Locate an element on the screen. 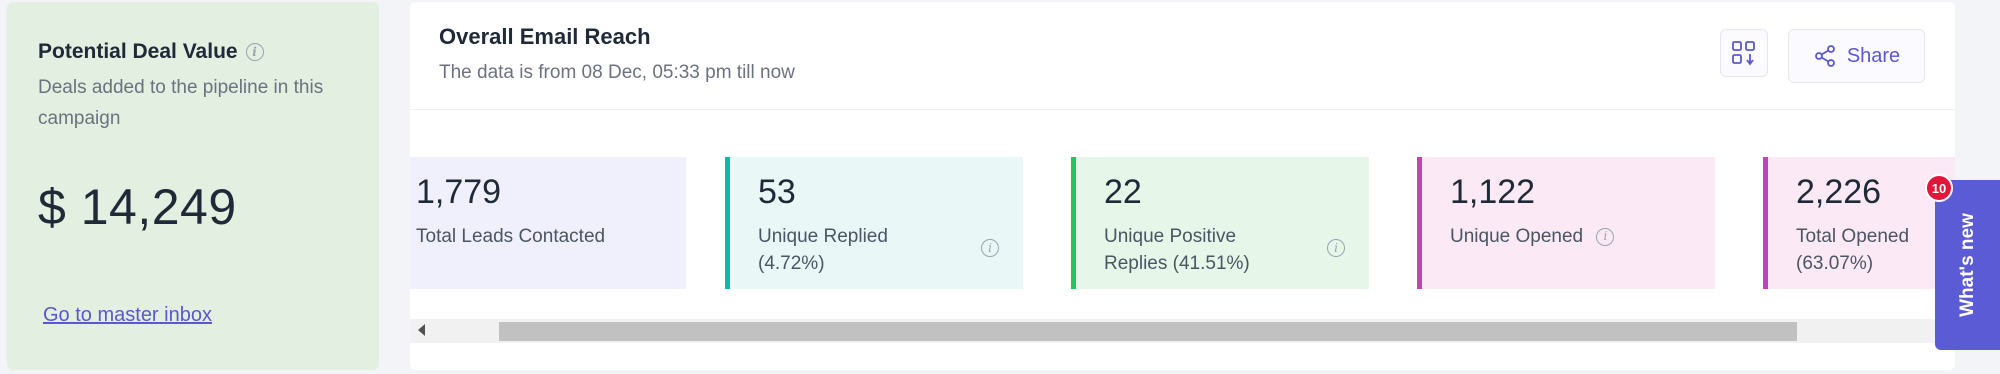 Image resolution: width=2000 pixels, height=374 pixels. stat-label: Total Leads Contacted is located at coordinates (511, 236).